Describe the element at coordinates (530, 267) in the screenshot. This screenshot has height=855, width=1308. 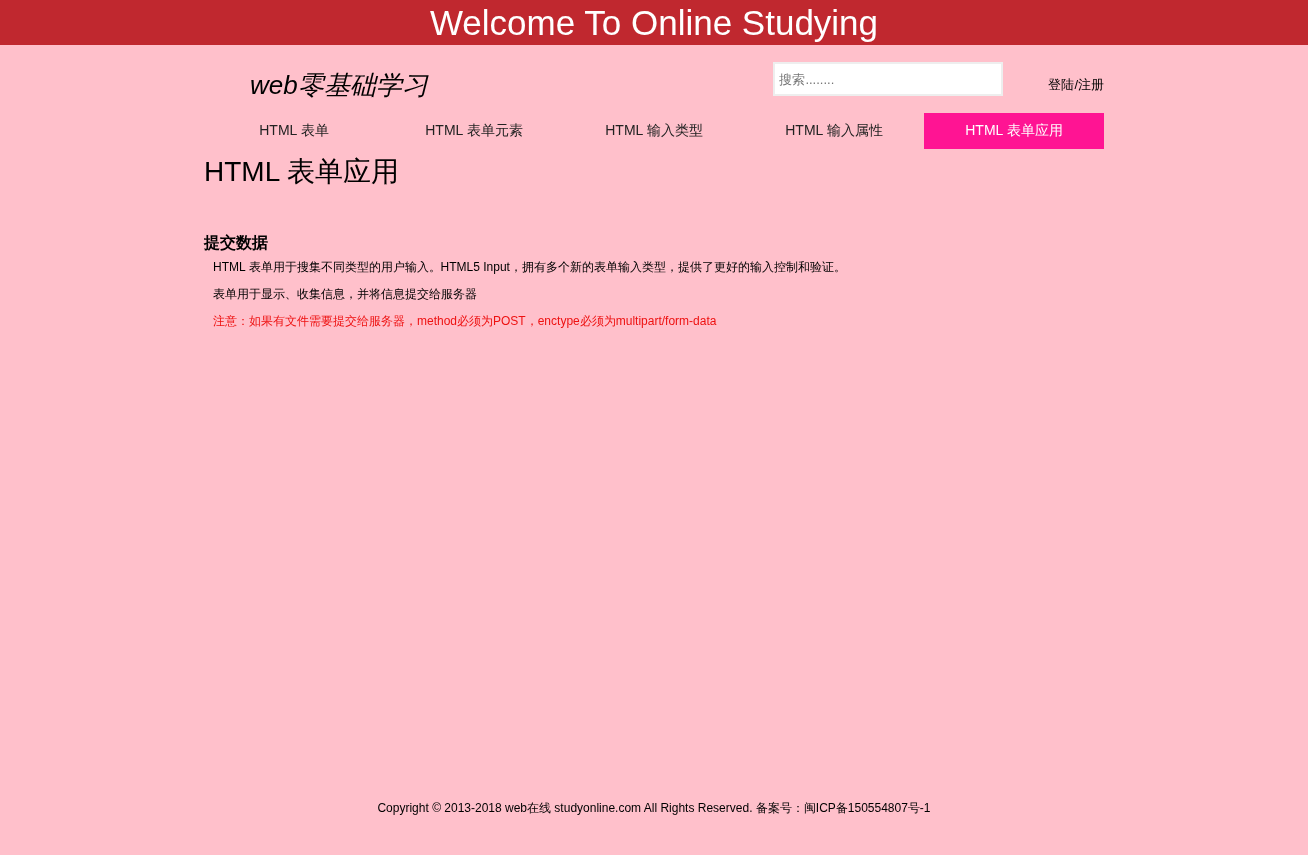
I see `paragraph: HTML 表单用于搜集不同类型的用户输入。HTML5 Input，拥有多个新的表单输入类型，提供了更好的输入控制和验证。` at that location.